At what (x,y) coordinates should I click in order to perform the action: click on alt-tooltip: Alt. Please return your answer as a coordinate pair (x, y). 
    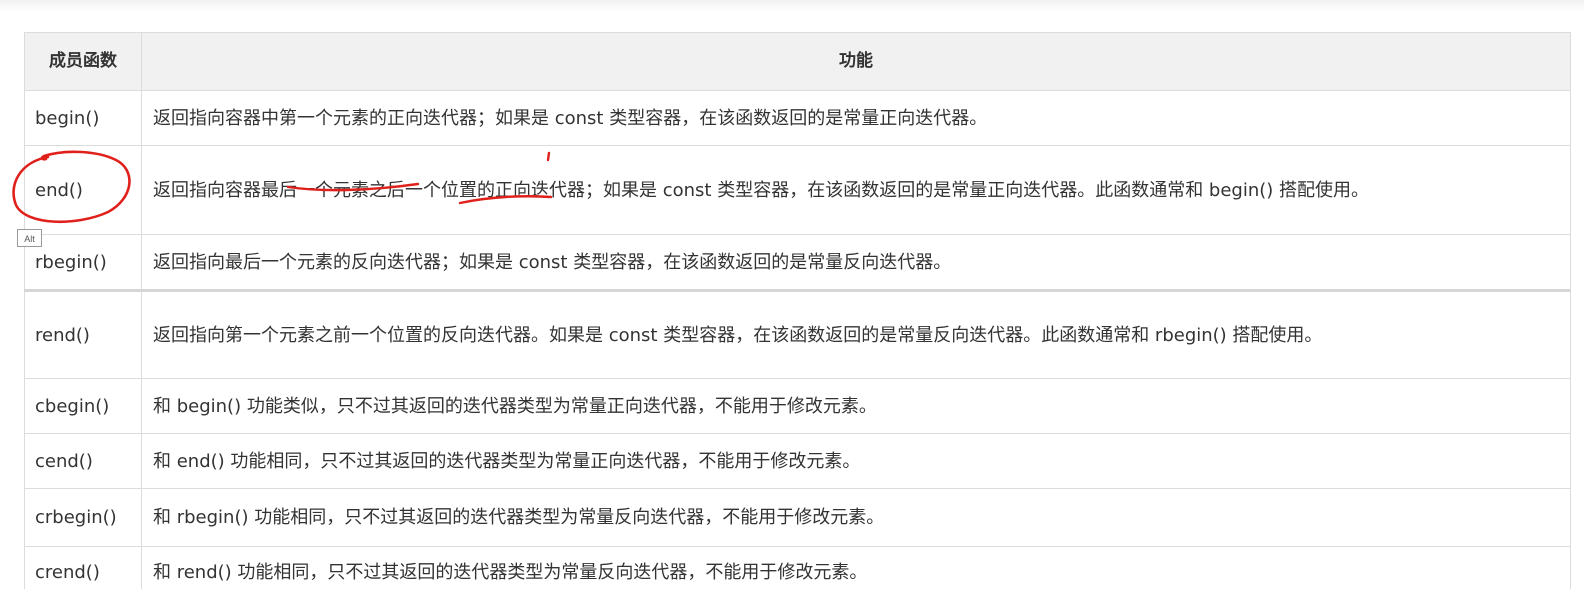
    Looking at the image, I should click on (29, 238).